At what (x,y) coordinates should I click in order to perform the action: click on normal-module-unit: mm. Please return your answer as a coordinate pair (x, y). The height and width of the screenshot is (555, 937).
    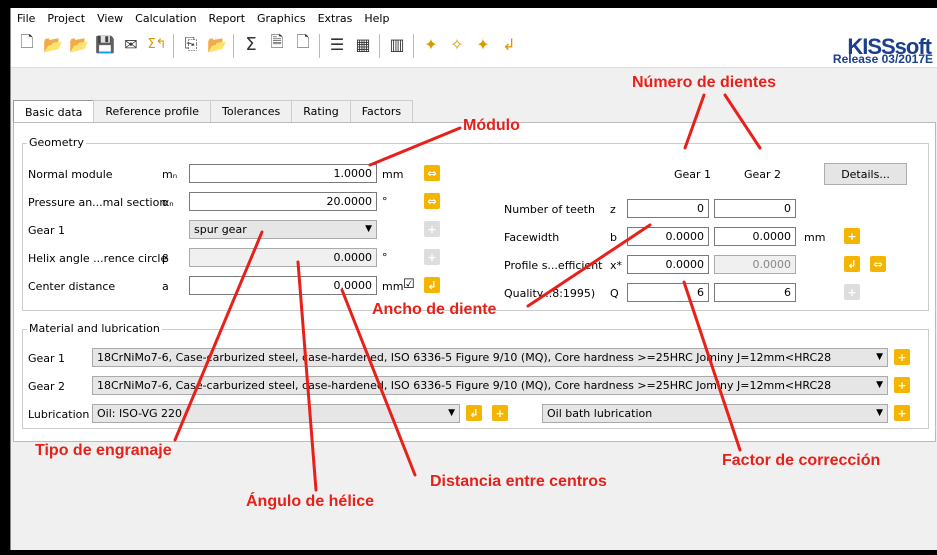
    Looking at the image, I should click on (393, 174).